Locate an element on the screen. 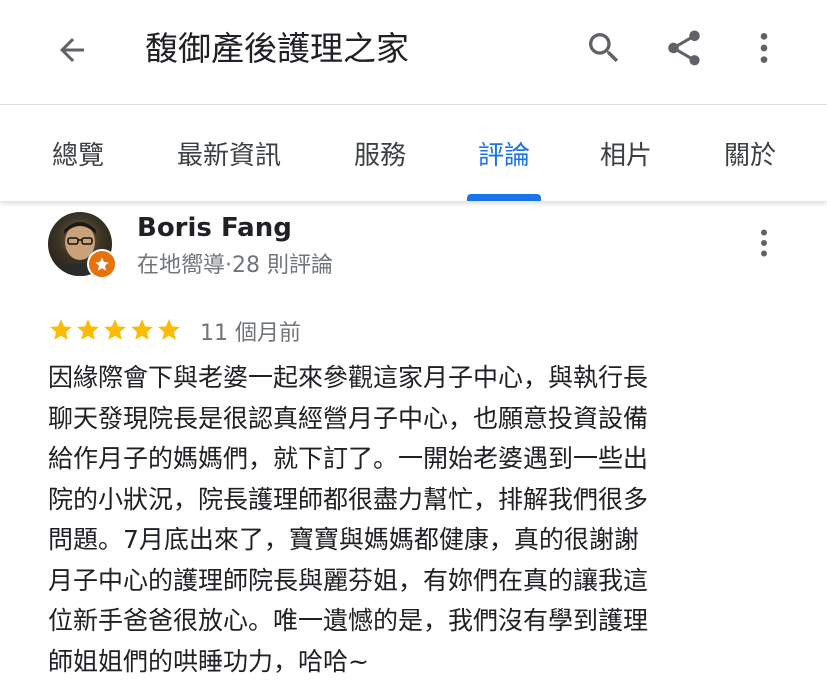  tab-bar: 總覽 最新資訊 服務 評論 相片 關於 is located at coordinates (413, 153).